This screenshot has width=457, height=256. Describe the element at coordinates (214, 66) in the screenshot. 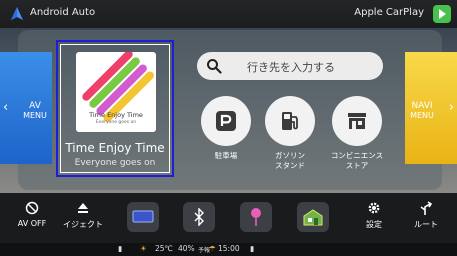

I see `search-icon` at that location.